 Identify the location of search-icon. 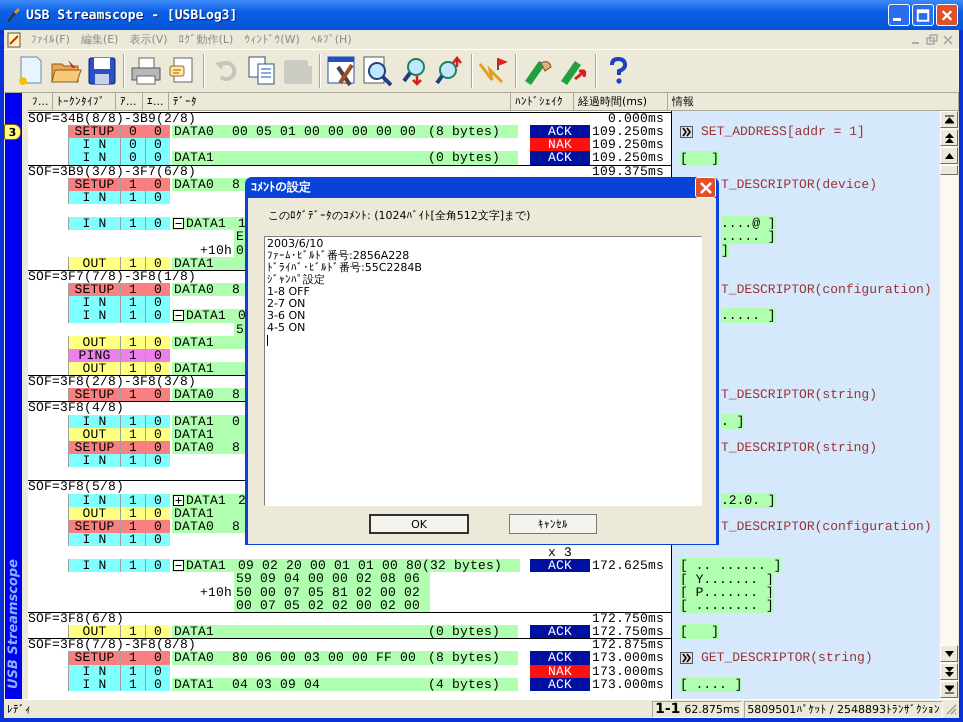
(378, 71).